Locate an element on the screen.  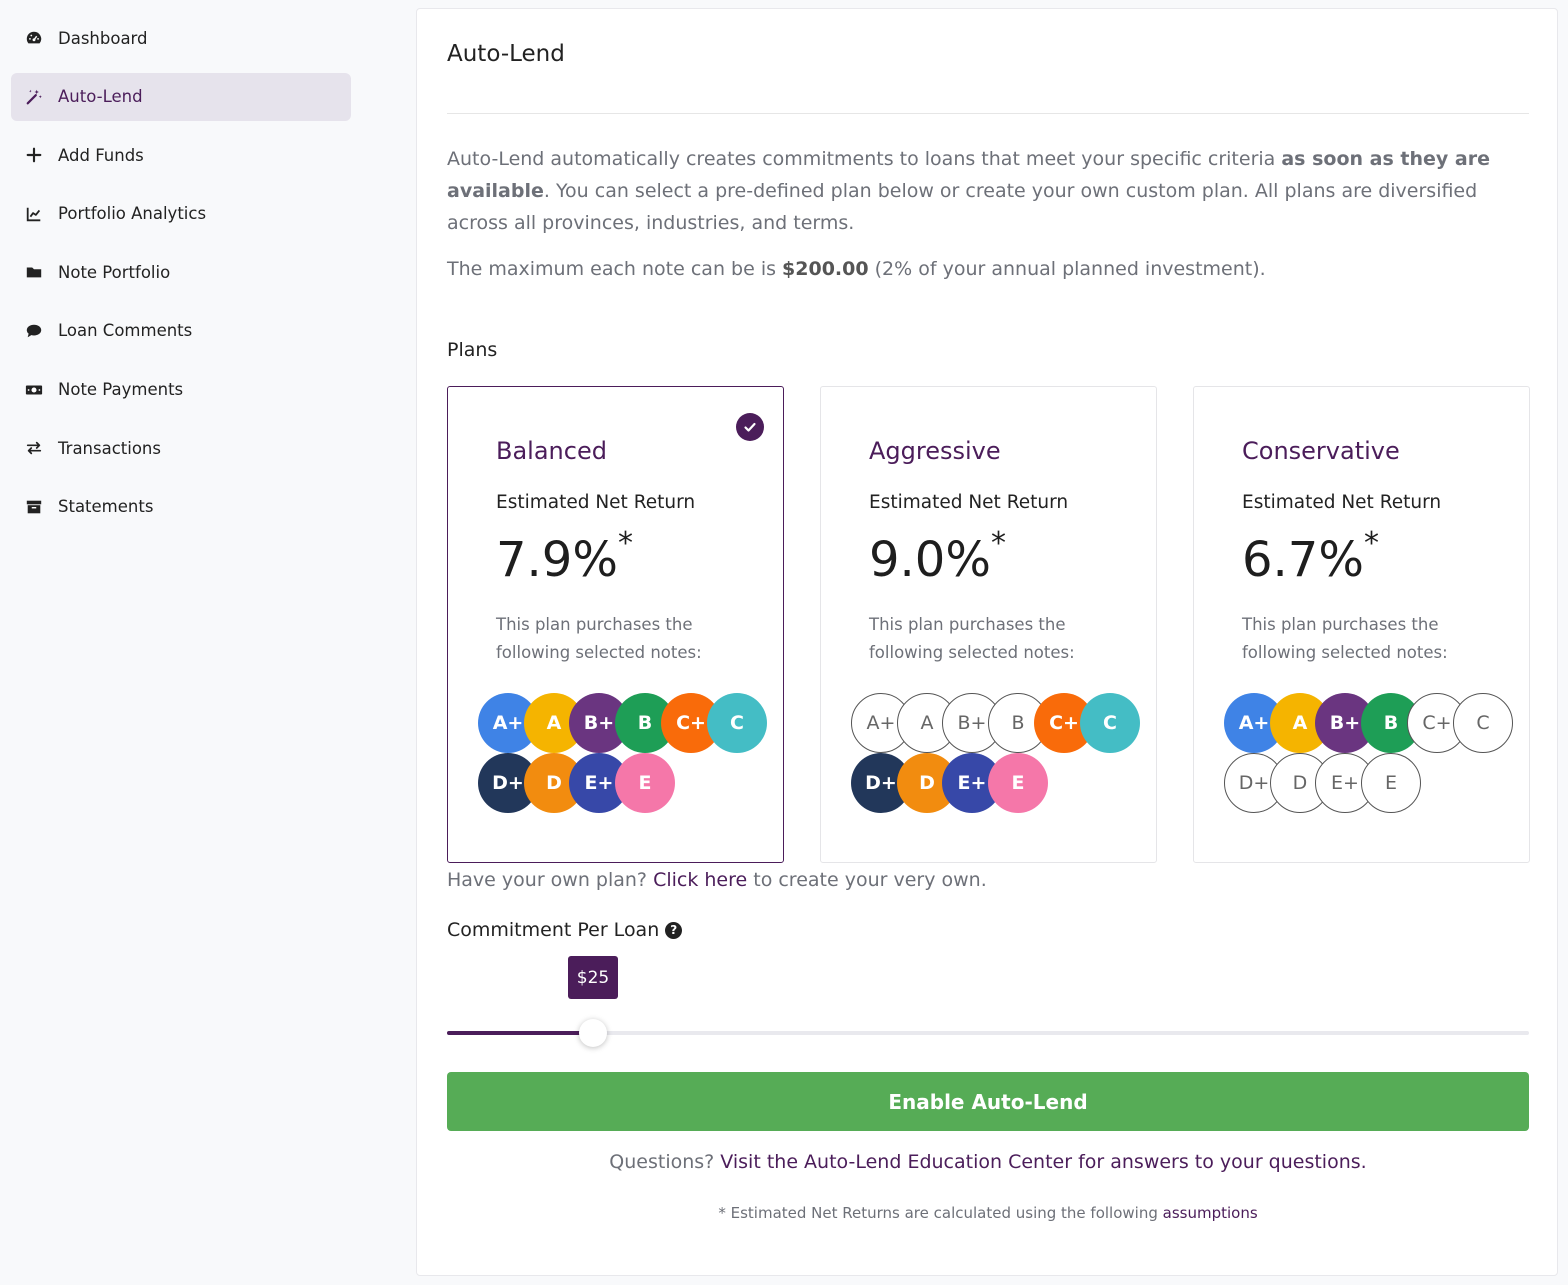
sidebar-item-portfolio-analytics: Portfolio Analytics is located at coordinates (181, 214).